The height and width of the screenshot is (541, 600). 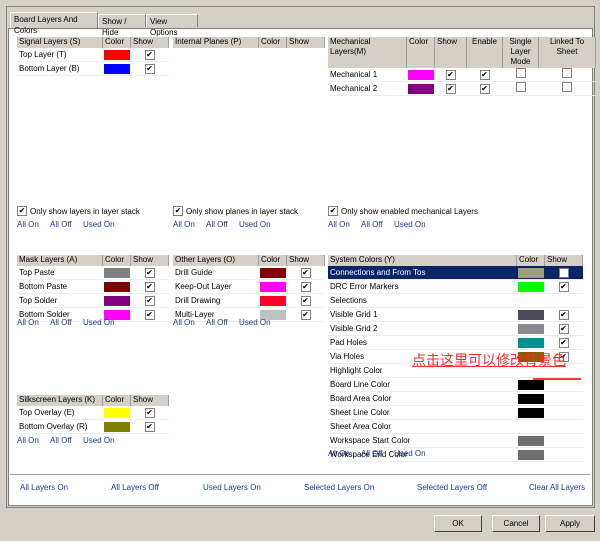 What do you see at coordinates (93, 426) in the screenshot?
I see `table-row: Bottom Overlay (R) ✔` at bounding box center [93, 426].